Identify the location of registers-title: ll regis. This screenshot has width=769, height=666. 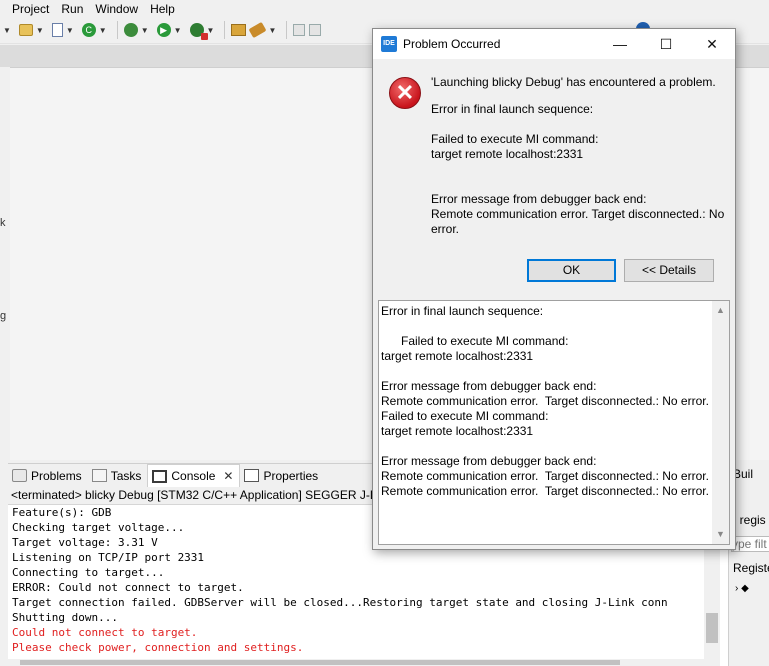
(748, 520).